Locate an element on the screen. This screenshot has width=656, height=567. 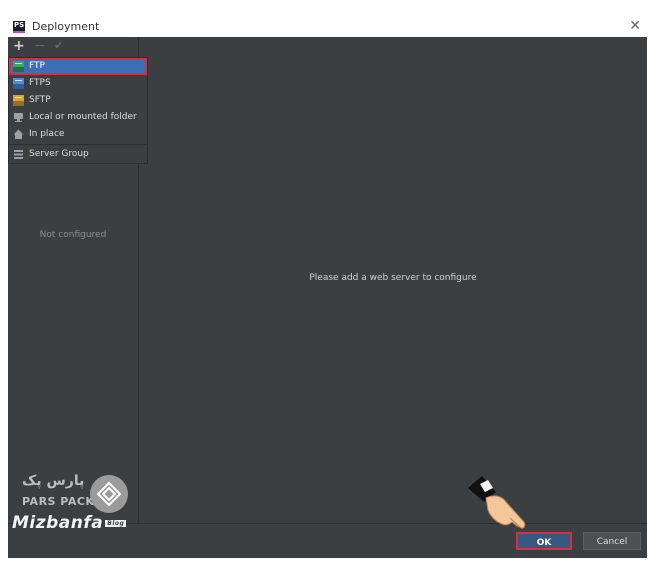
server-type-label: FTPS is located at coordinates (40, 83).